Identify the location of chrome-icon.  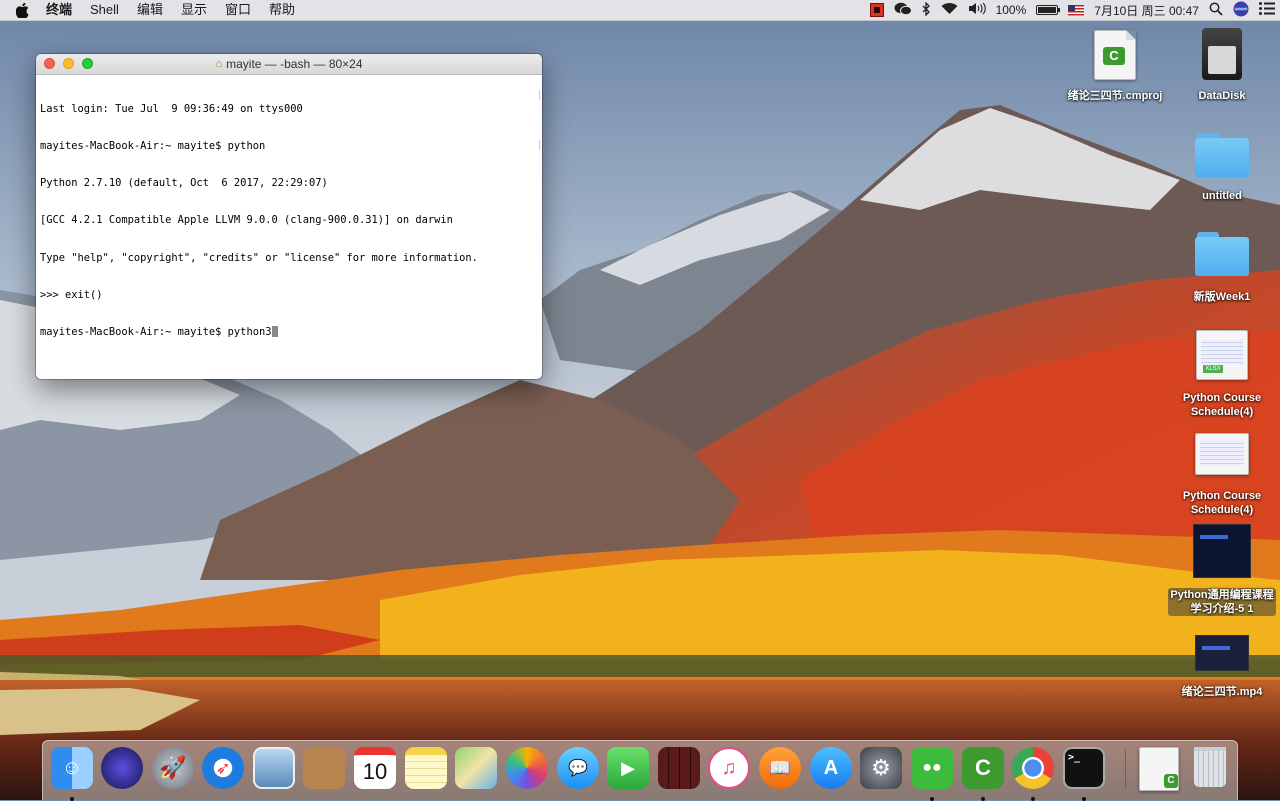
(1033, 768).